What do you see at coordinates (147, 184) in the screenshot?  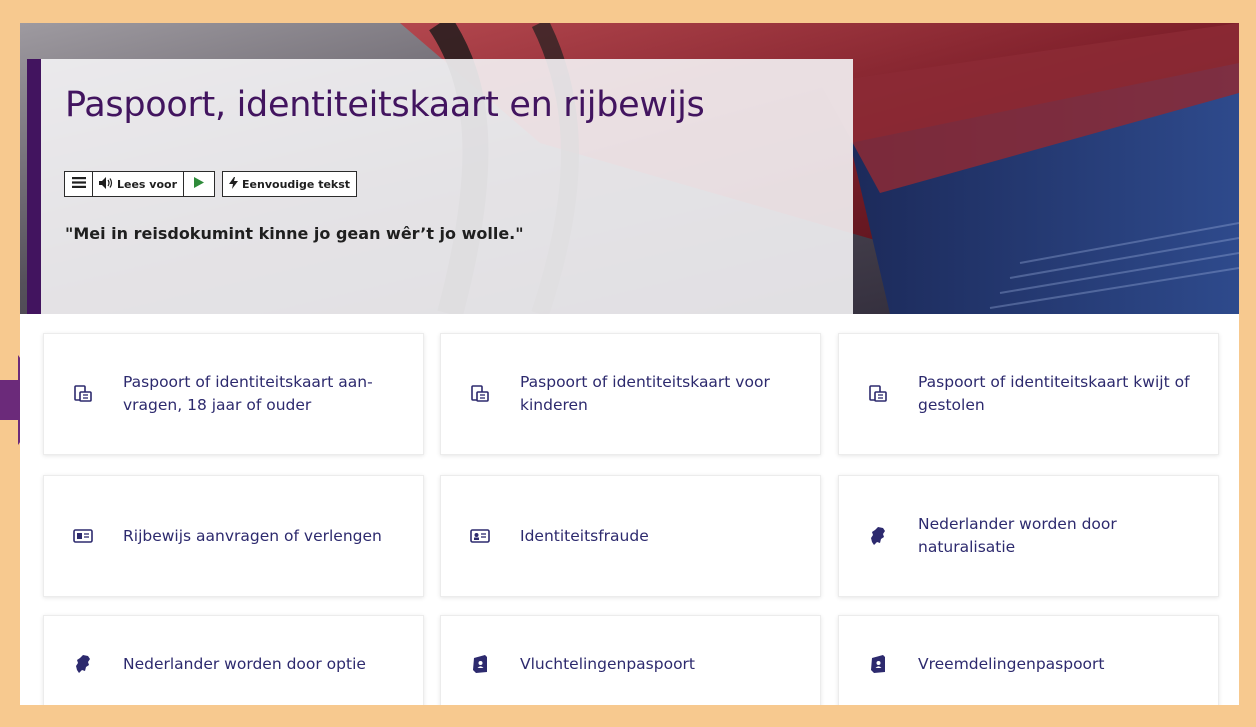 I see `read-aloud-label: Lees voor` at bounding box center [147, 184].